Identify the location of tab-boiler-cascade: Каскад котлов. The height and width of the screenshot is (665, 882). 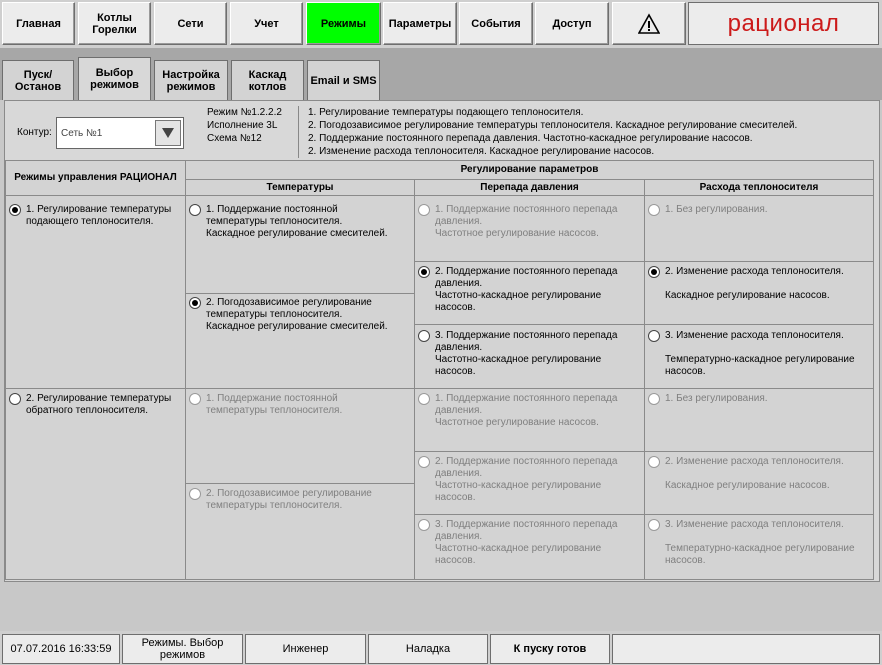
(267, 80).